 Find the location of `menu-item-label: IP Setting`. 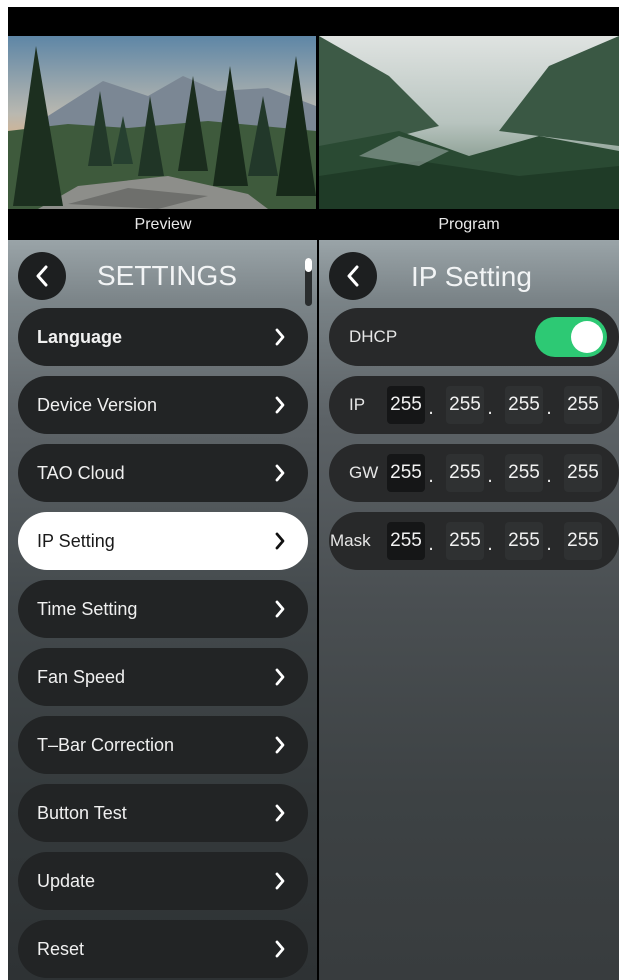

menu-item-label: IP Setting is located at coordinates (76, 540).